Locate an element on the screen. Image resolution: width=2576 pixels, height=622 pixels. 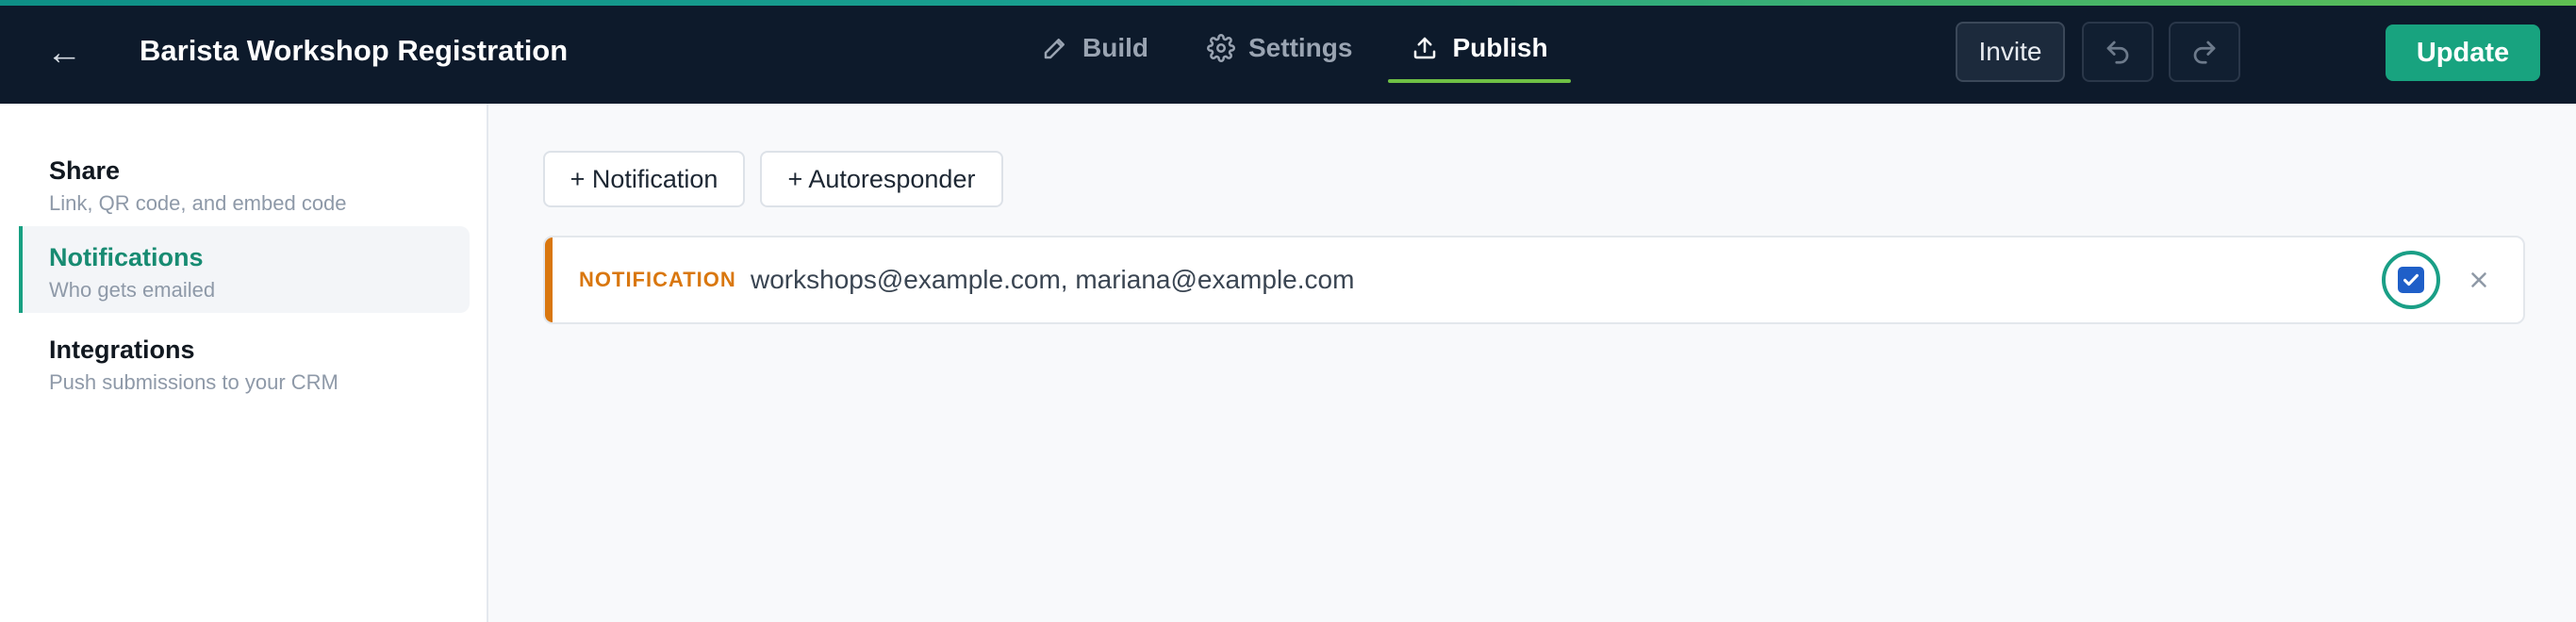
rule-type-badge: NOTIFICATION is located at coordinates (657, 279).